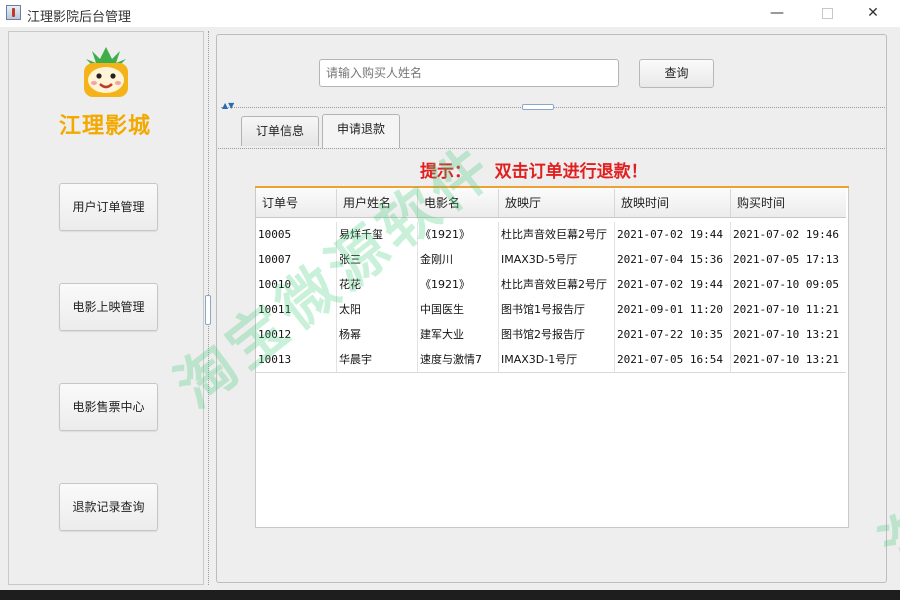 The height and width of the screenshot is (600, 900). Describe the element at coordinates (788, 203) in the screenshot. I see `column-header-purchase-time: 购买时间` at that location.